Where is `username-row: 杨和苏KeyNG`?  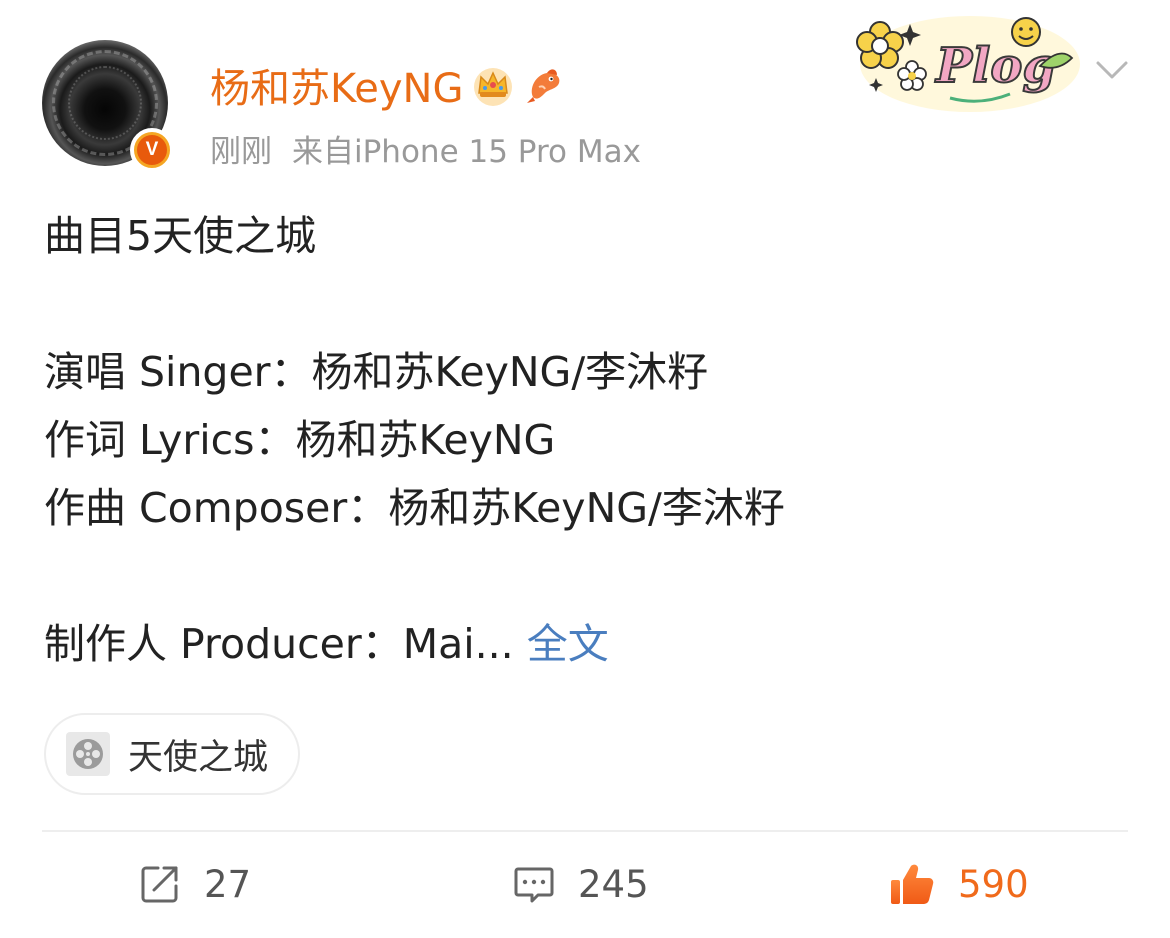
username-row: 杨和苏KeyNG is located at coordinates (388, 85).